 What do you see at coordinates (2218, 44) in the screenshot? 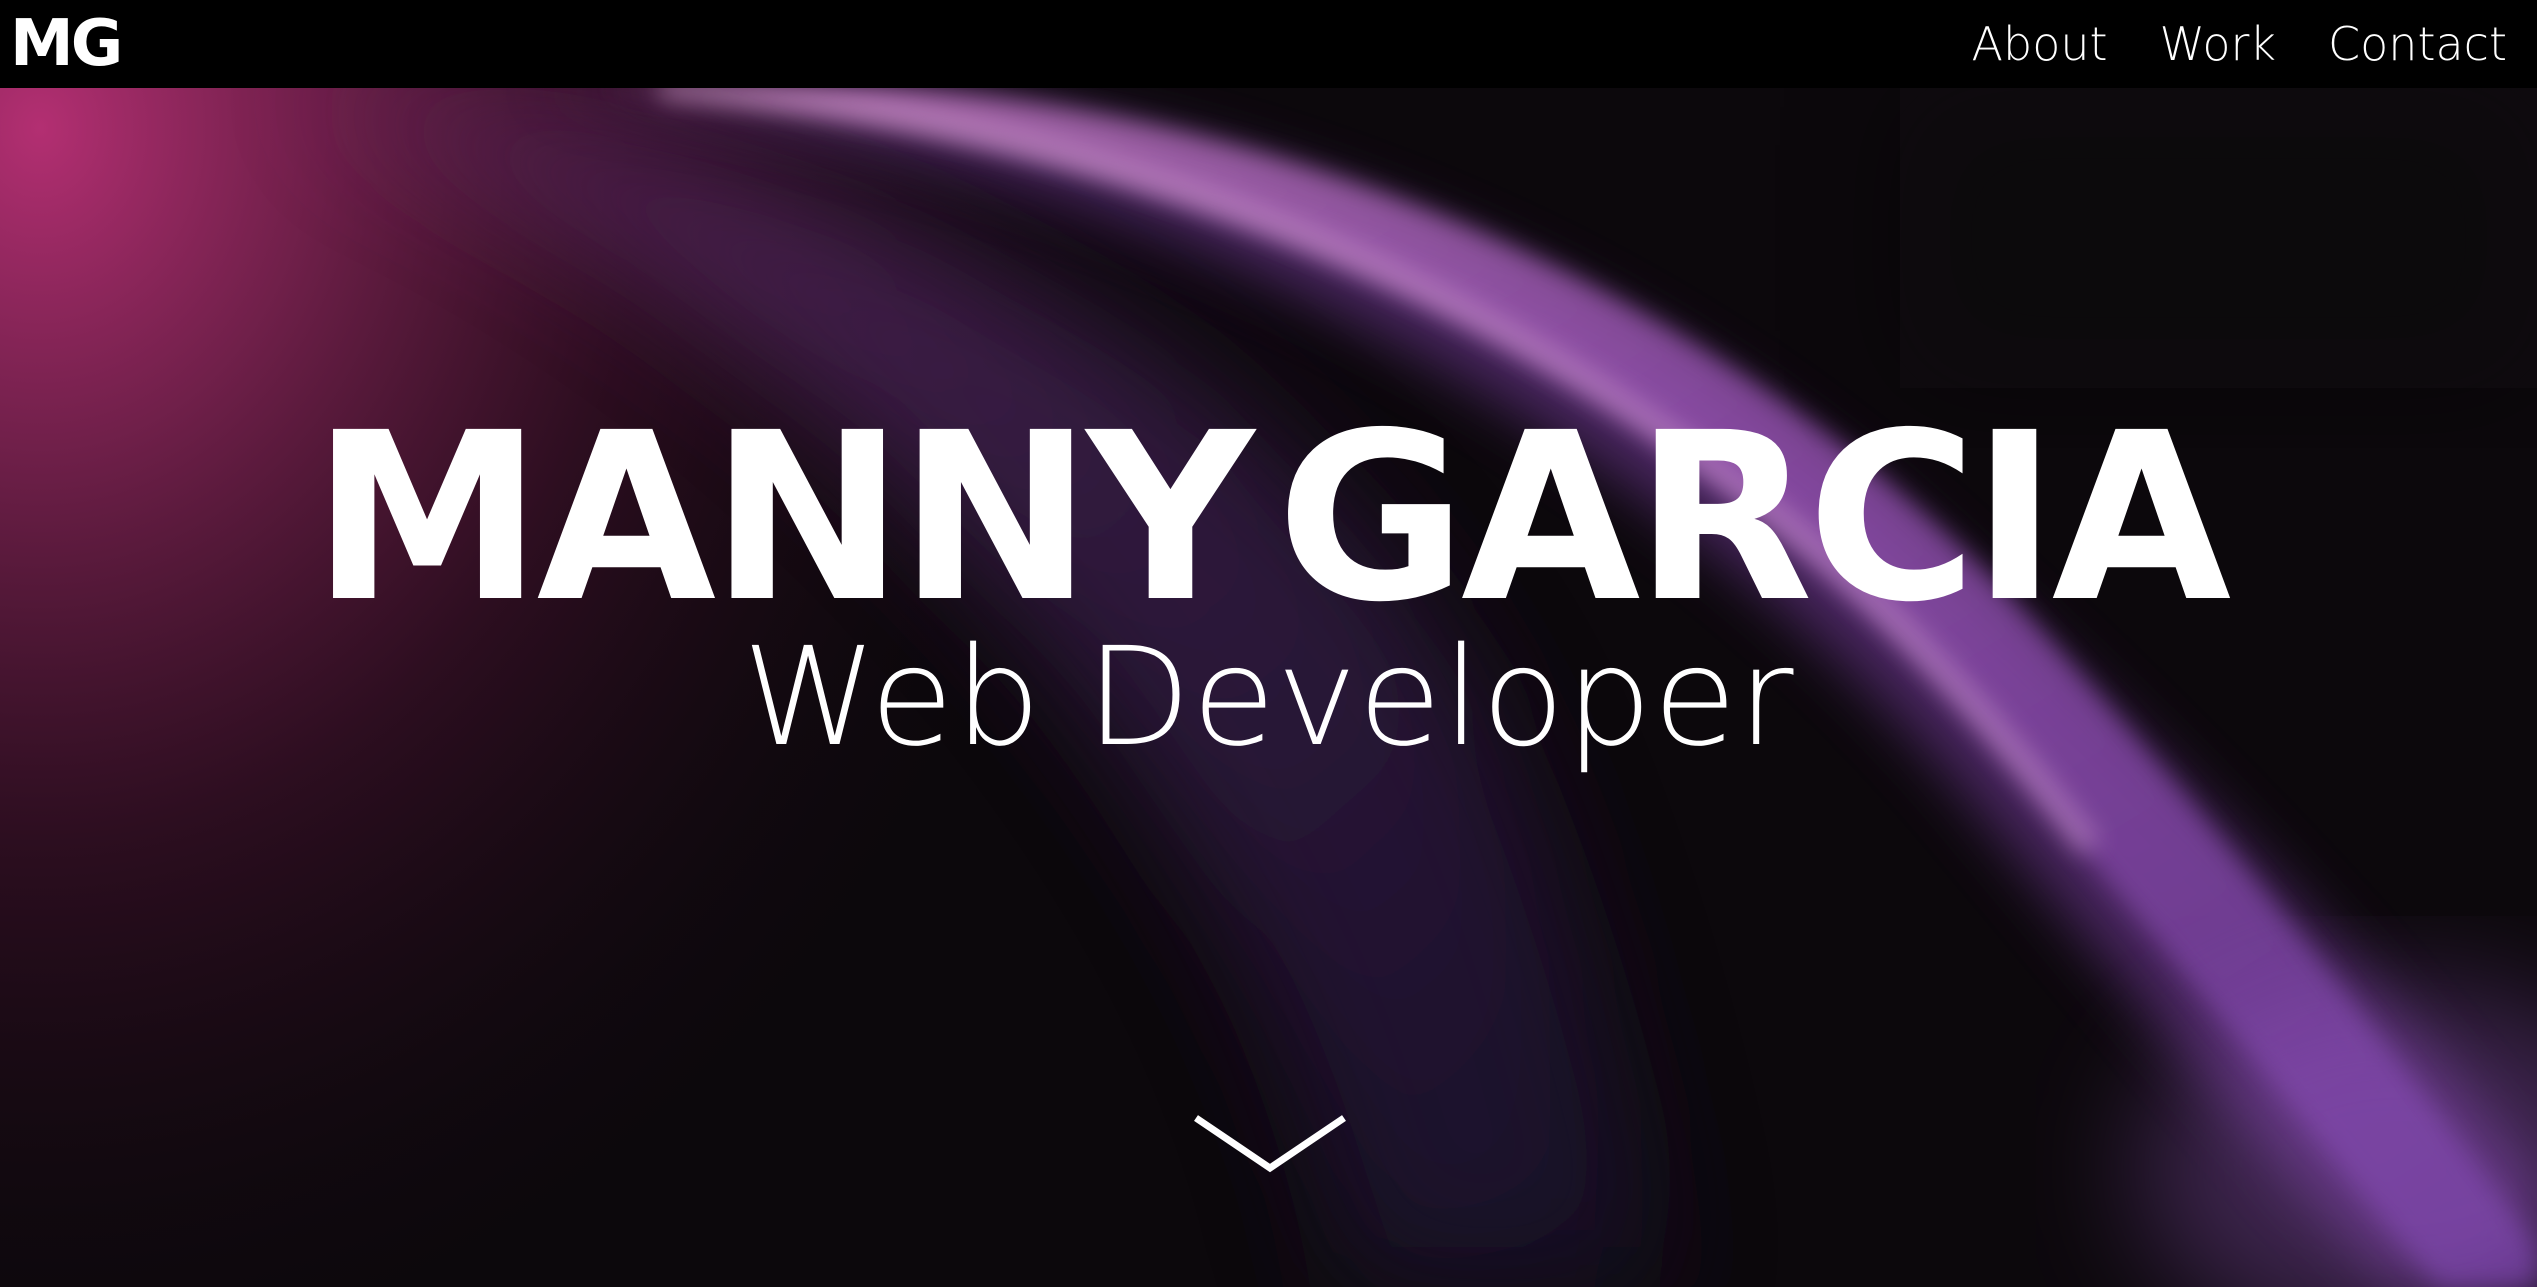
I see `nav-link-work: Work` at bounding box center [2218, 44].